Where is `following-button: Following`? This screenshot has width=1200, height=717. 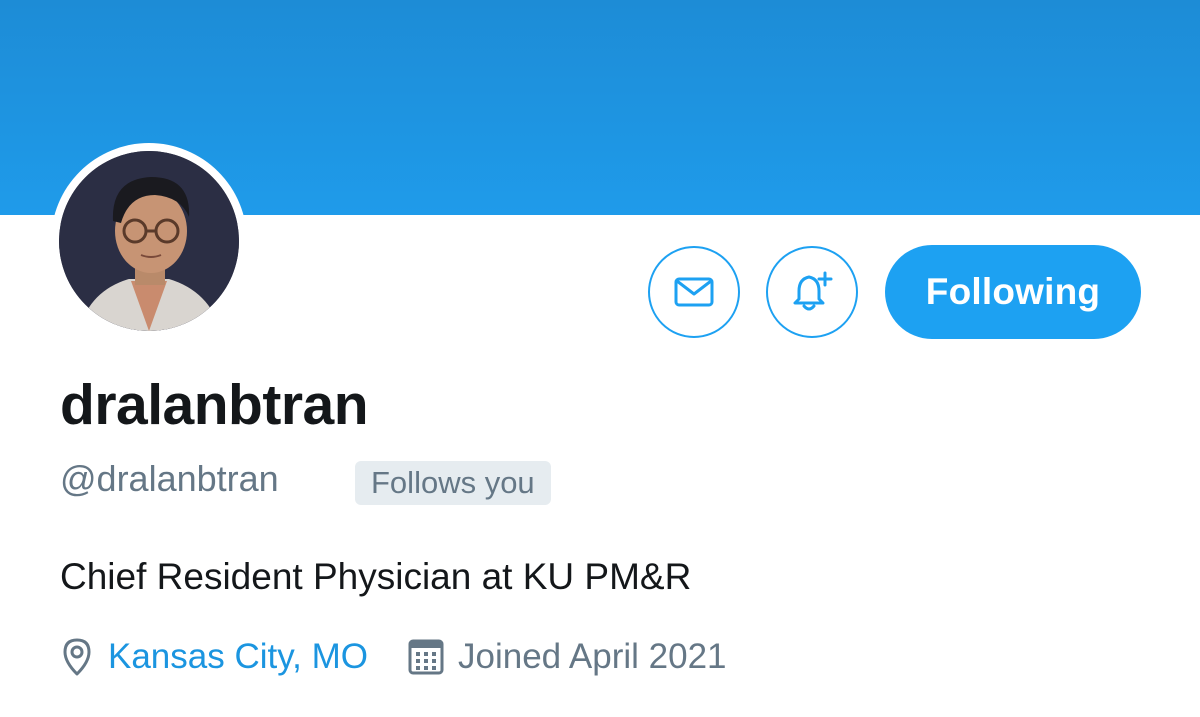
following-button: Following is located at coordinates (1013, 292).